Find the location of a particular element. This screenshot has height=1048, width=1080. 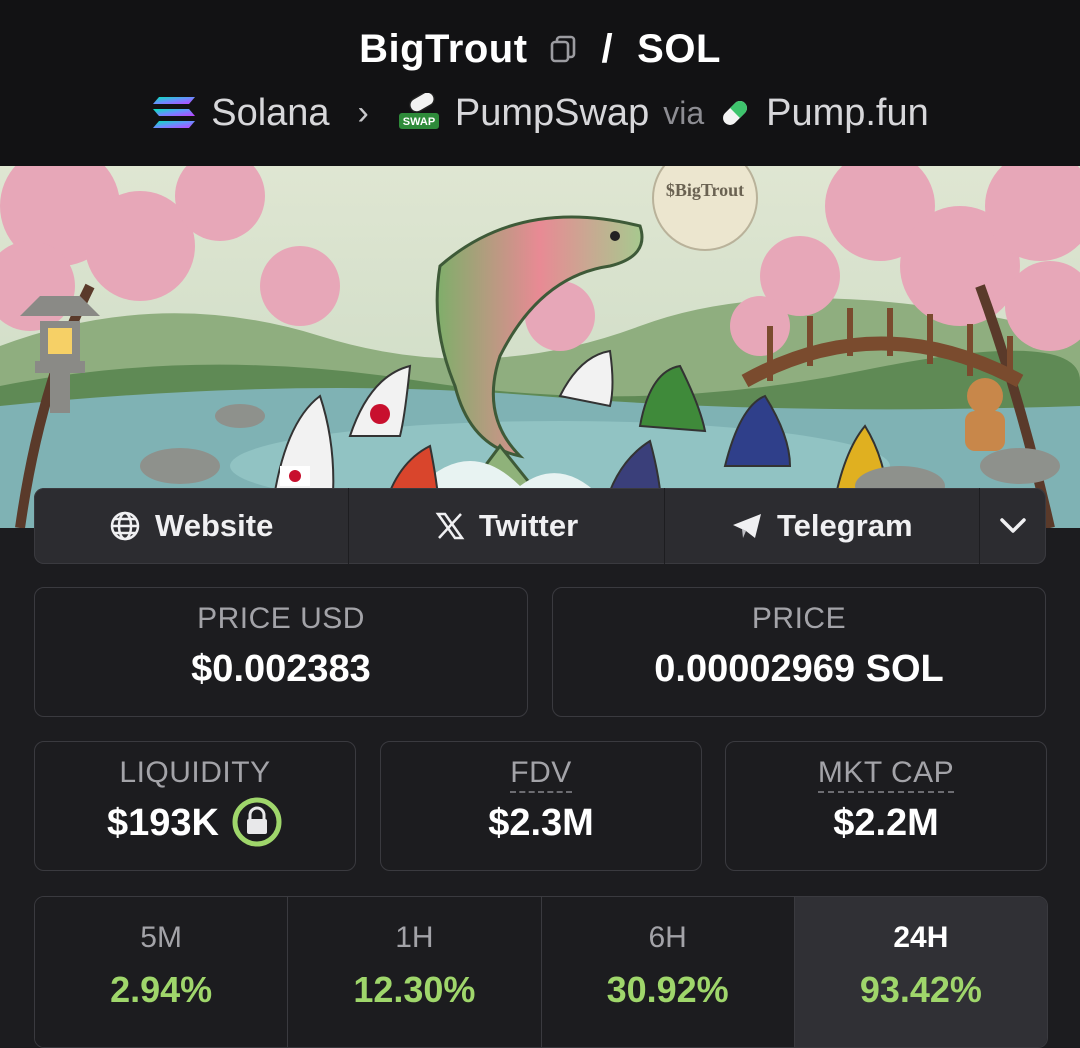

quote-name: SOL is located at coordinates (679, 48).